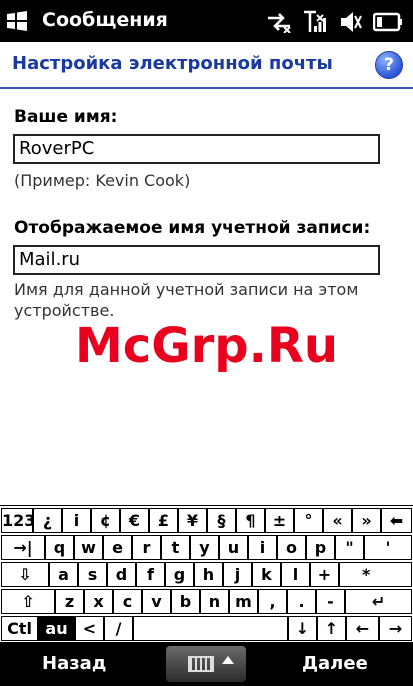 The image size is (413, 686). Describe the element at coordinates (337, 520) in the screenshot. I see `key: «` at that location.